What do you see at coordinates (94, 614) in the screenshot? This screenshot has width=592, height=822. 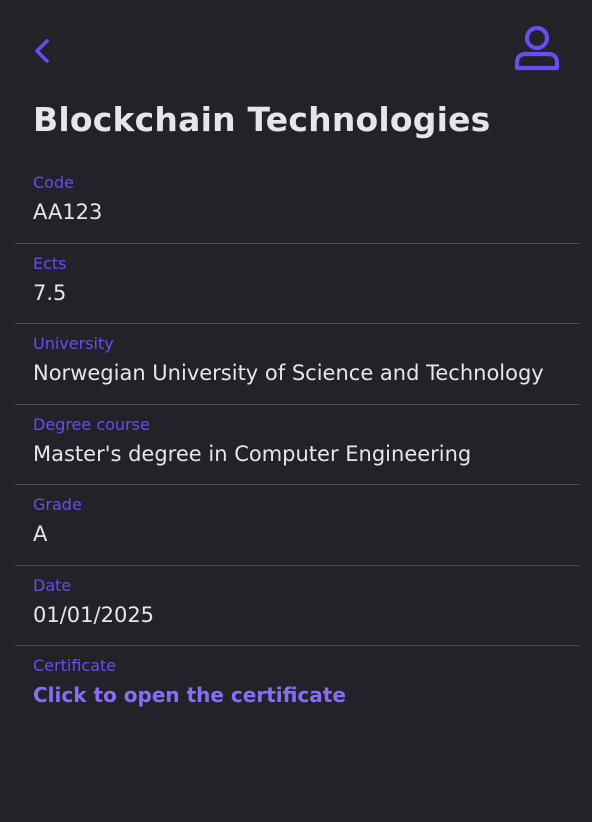 I see `date-value: 01/01/2025` at bounding box center [94, 614].